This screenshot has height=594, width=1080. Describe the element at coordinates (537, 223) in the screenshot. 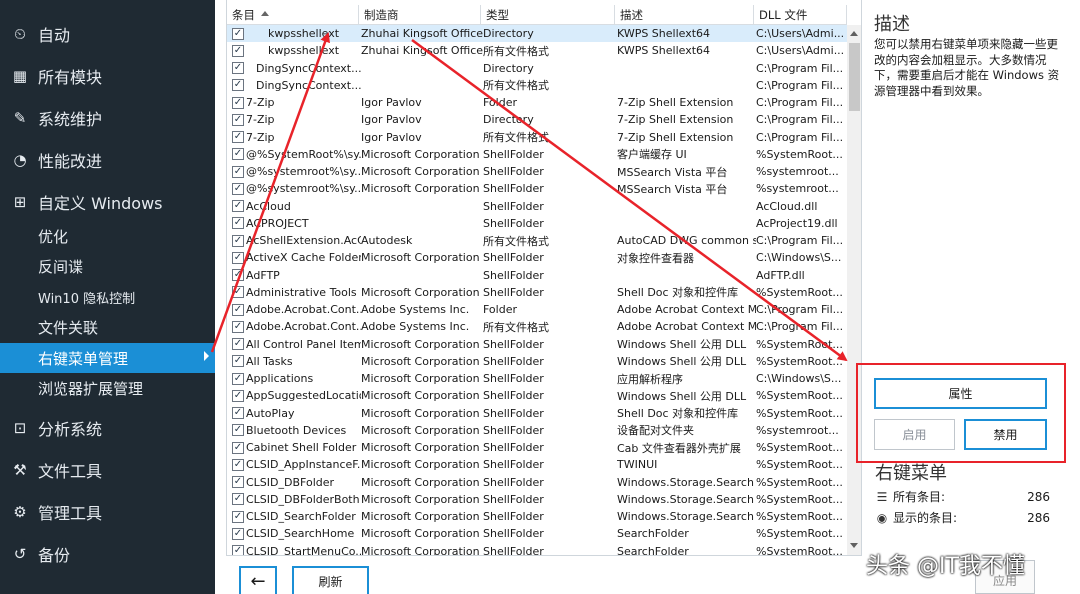

I see `table-row: ✓ ACPROJECT ShellFolder AcProject19.dll` at that location.